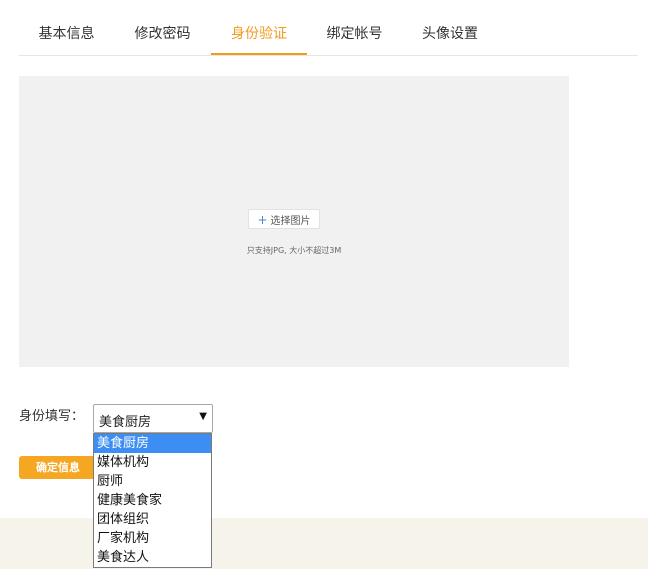 This screenshot has width=648, height=569. I want to click on identity-option: 美食达人, so click(152, 557).